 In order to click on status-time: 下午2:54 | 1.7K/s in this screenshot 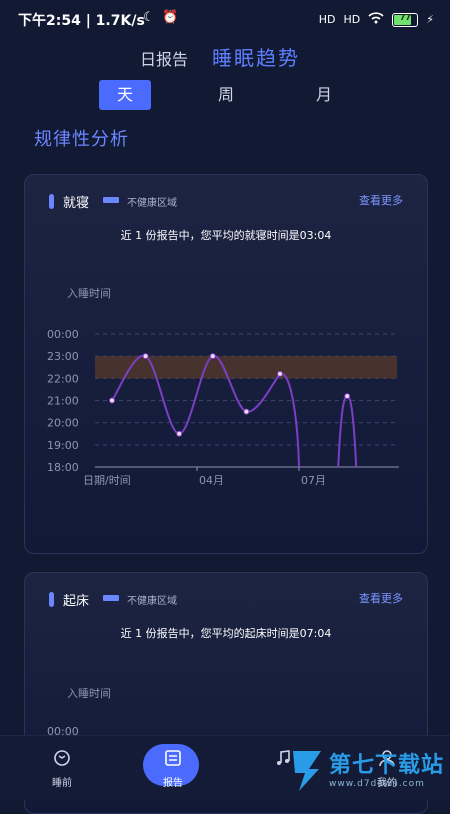, I will do `click(81, 21)`.